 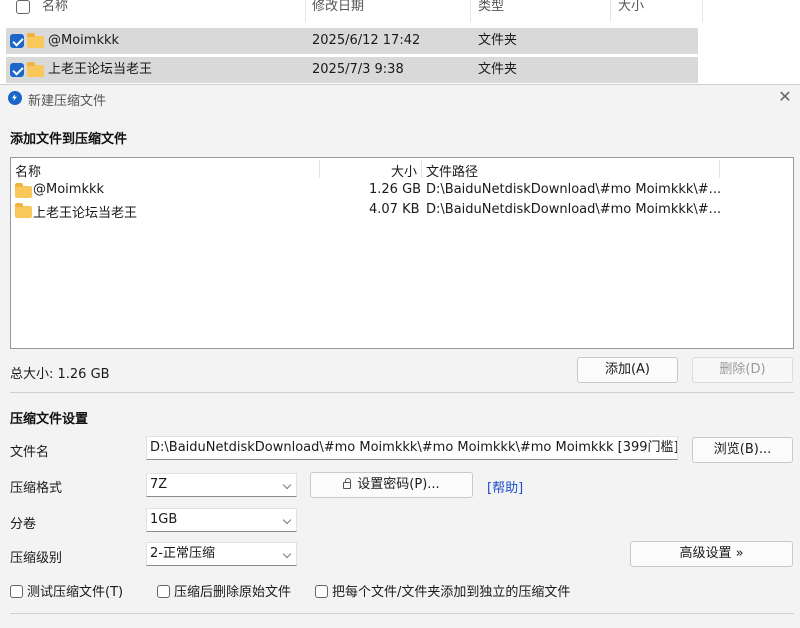 I want to click on volume-select-value: 1GB, so click(x=164, y=519).